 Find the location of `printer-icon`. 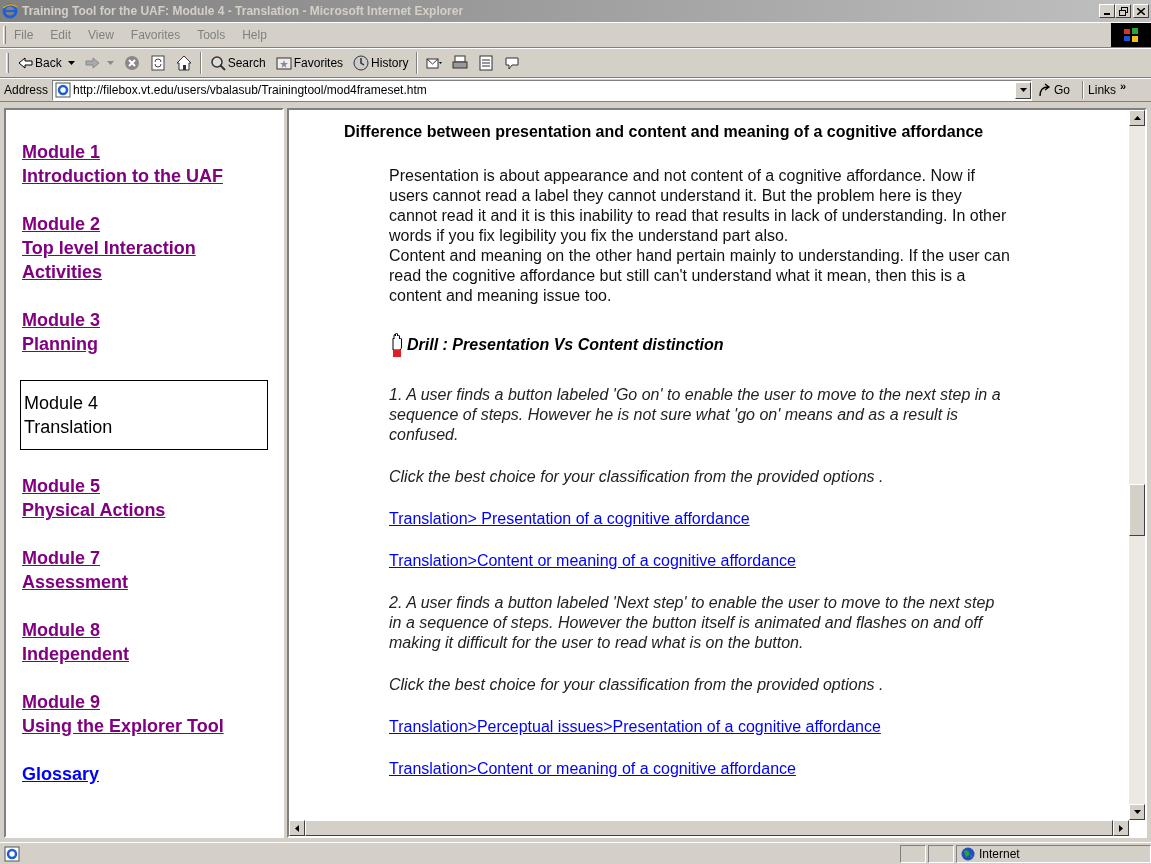

printer-icon is located at coordinates (460, 63).